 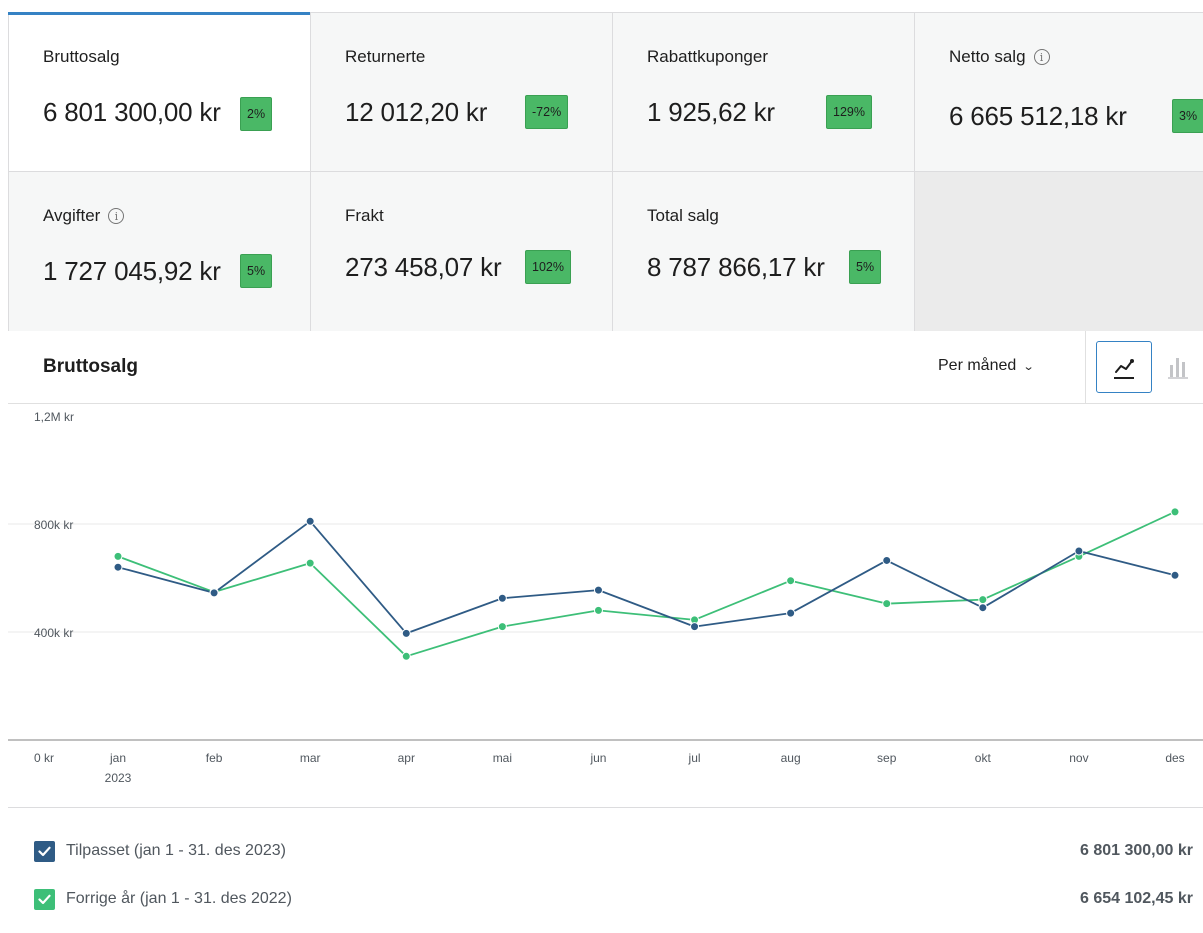 What do you see at coordinates (1136, 850) in the screenshot?
I see `legend-total: 6 801 300,00 kr` at bounding box center [1136, 850].